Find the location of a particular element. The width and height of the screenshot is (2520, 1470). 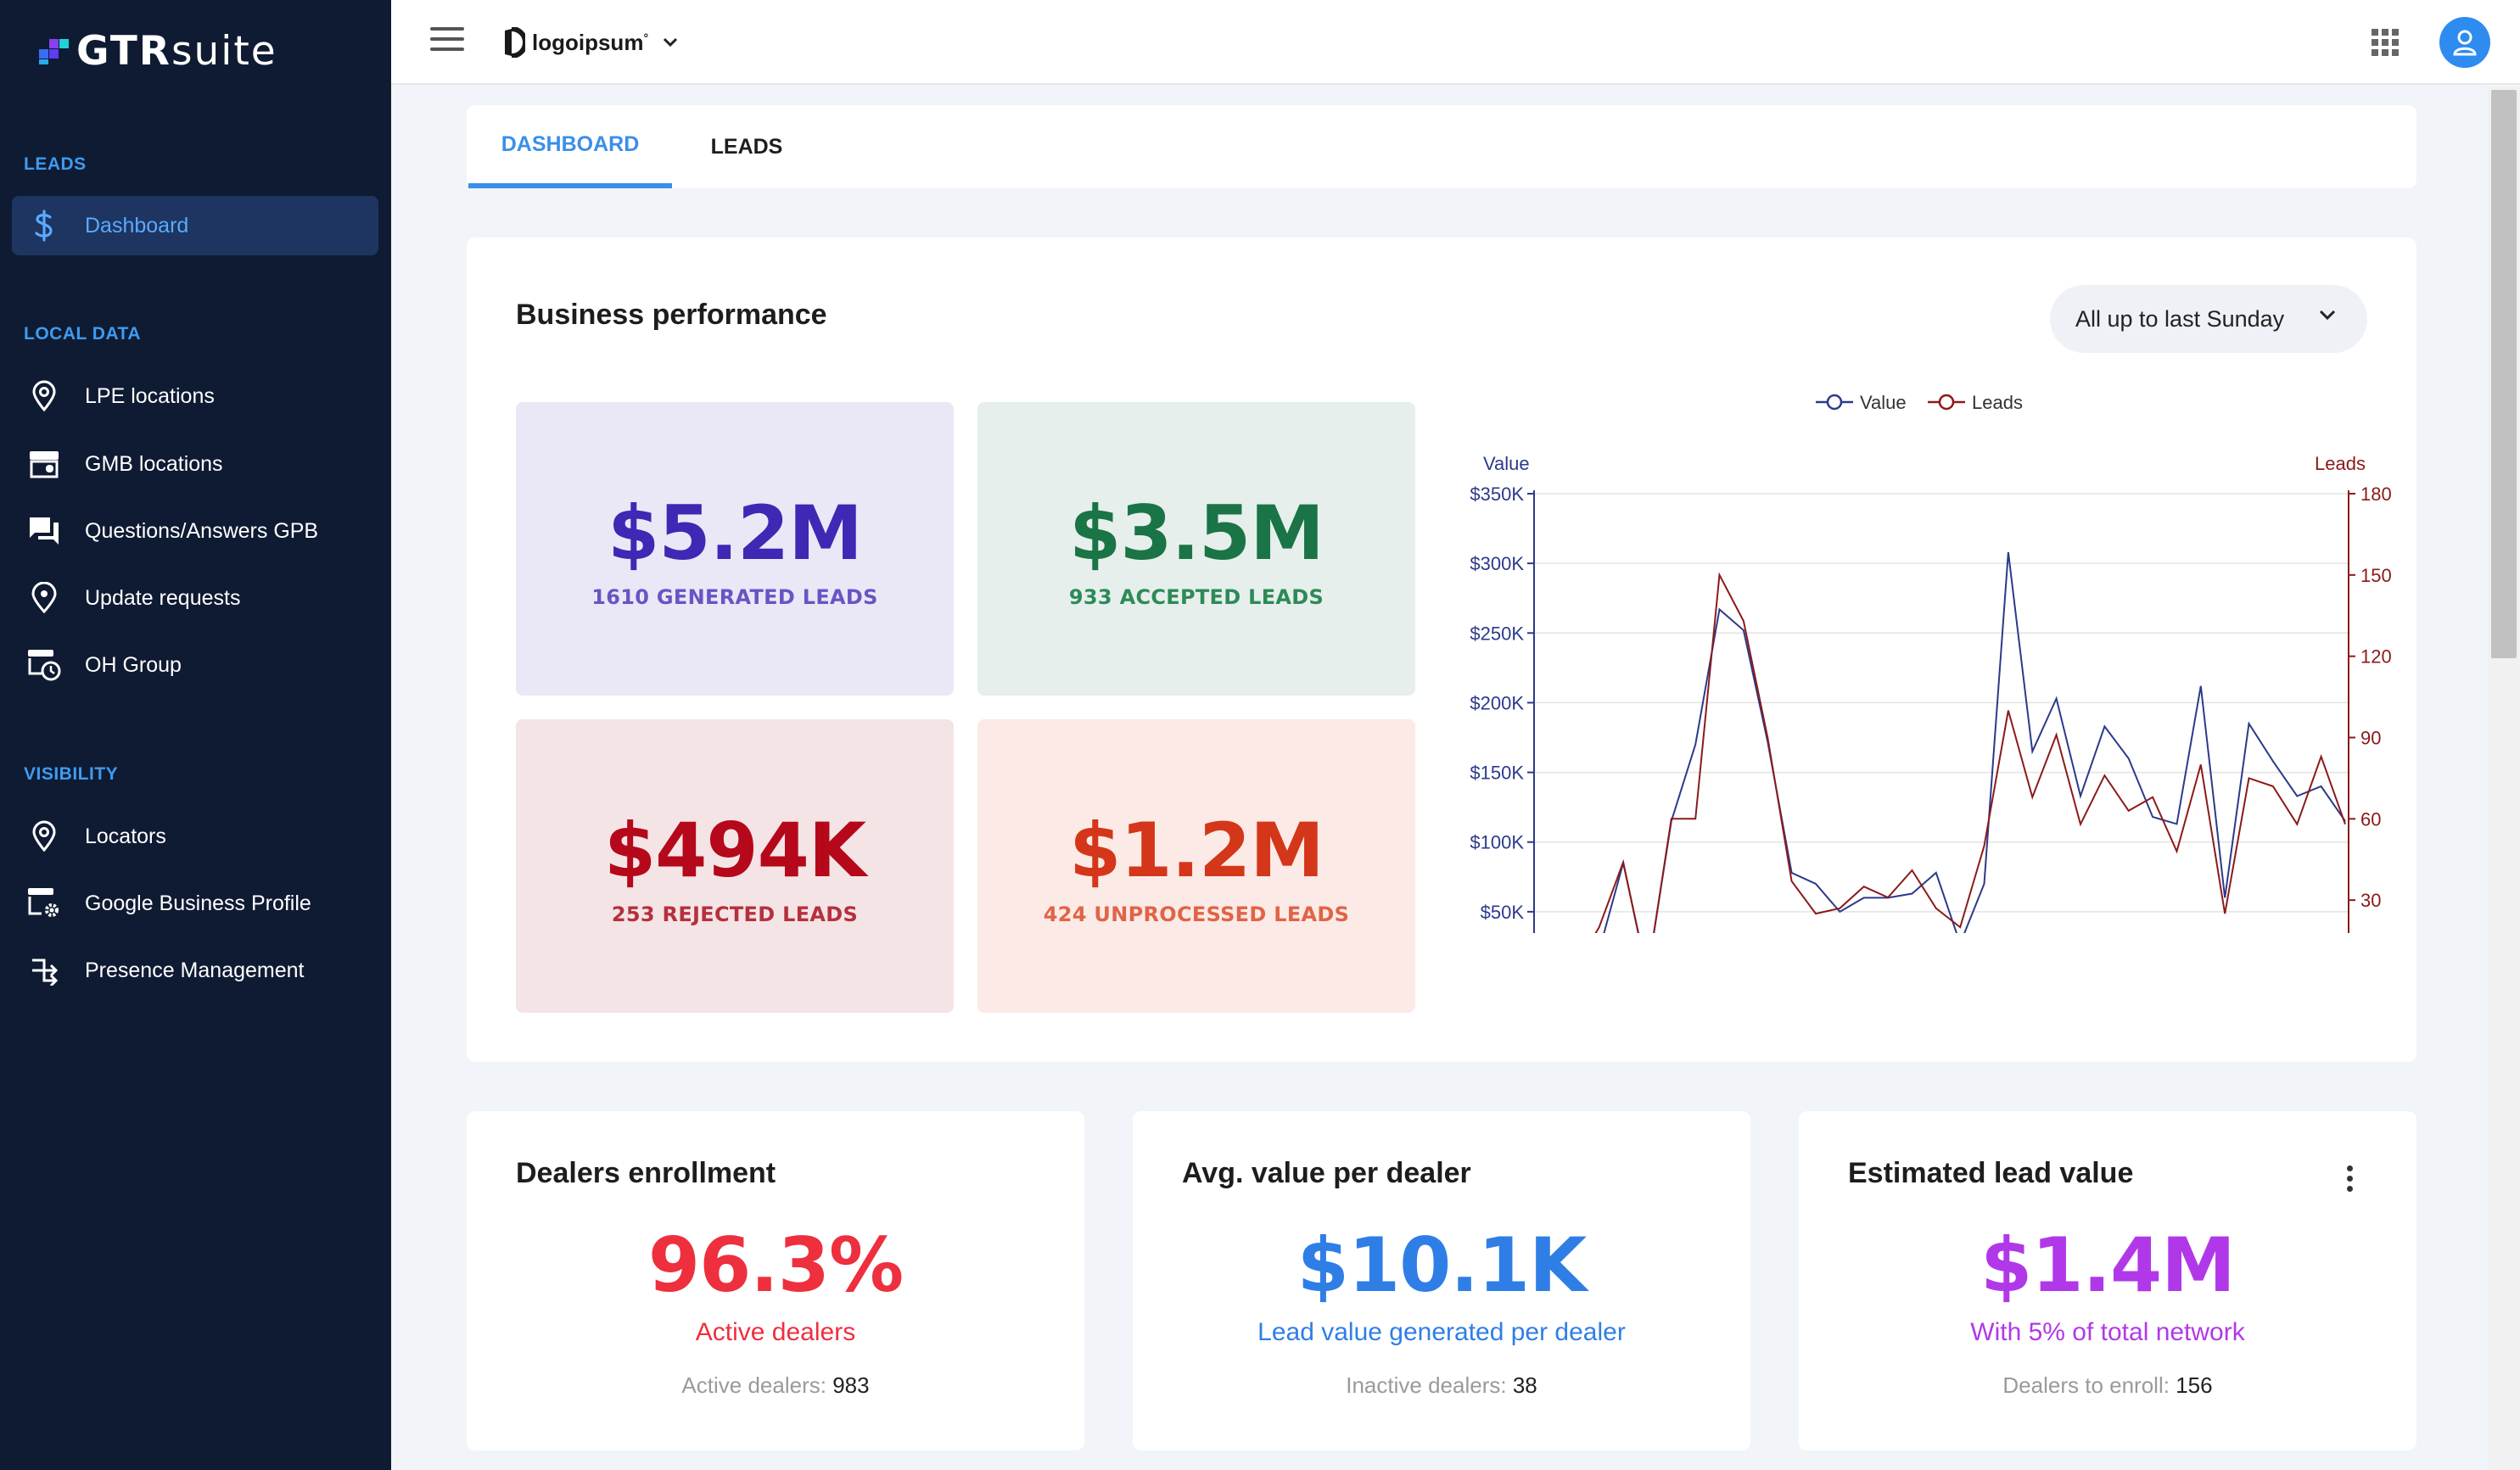

sidebar-item-google-business-profile: Google Business Profile is located at coordinates (195, 903).